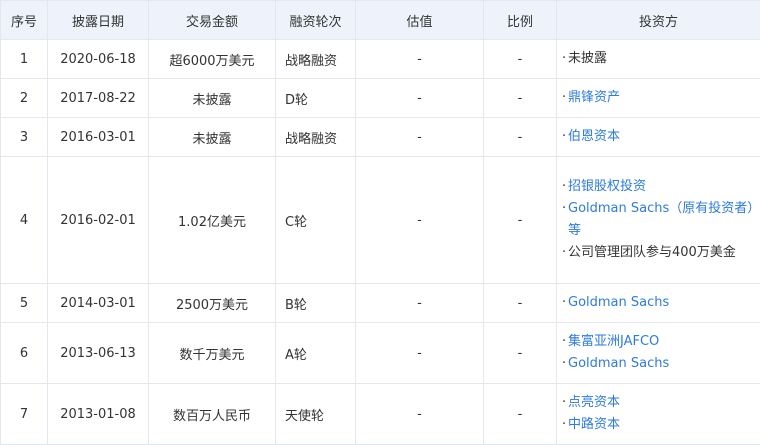  Describe the element at coordinates (98, 220) in the screenshot. I see `cell-date: 2016-02-01` at that location.